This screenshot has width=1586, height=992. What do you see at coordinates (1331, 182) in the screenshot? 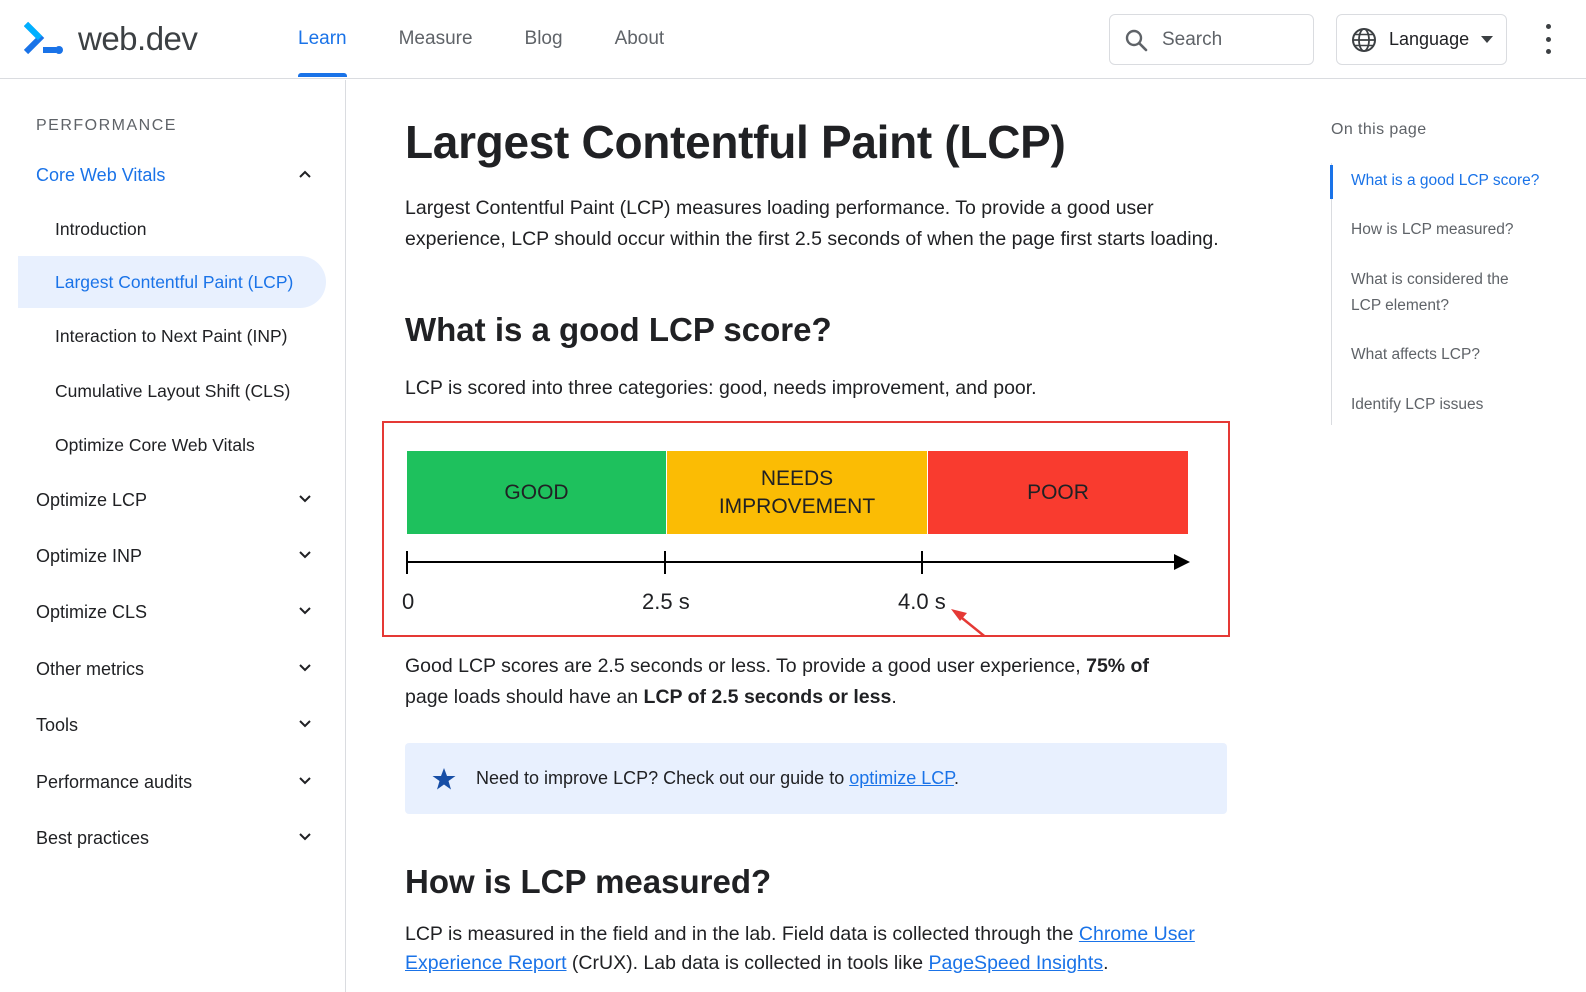
I see `toc-active-indicator` at bounding box center [1331, 182].